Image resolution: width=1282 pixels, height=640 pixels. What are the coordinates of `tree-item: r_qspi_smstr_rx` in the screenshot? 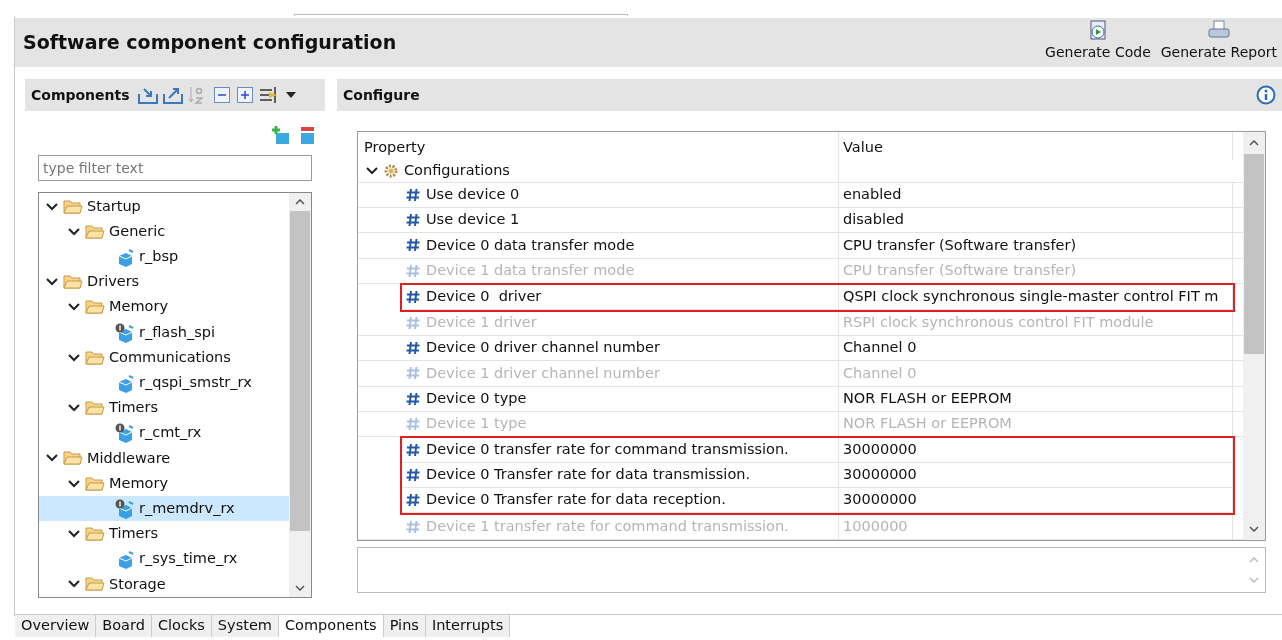 It's located at (164, 383).